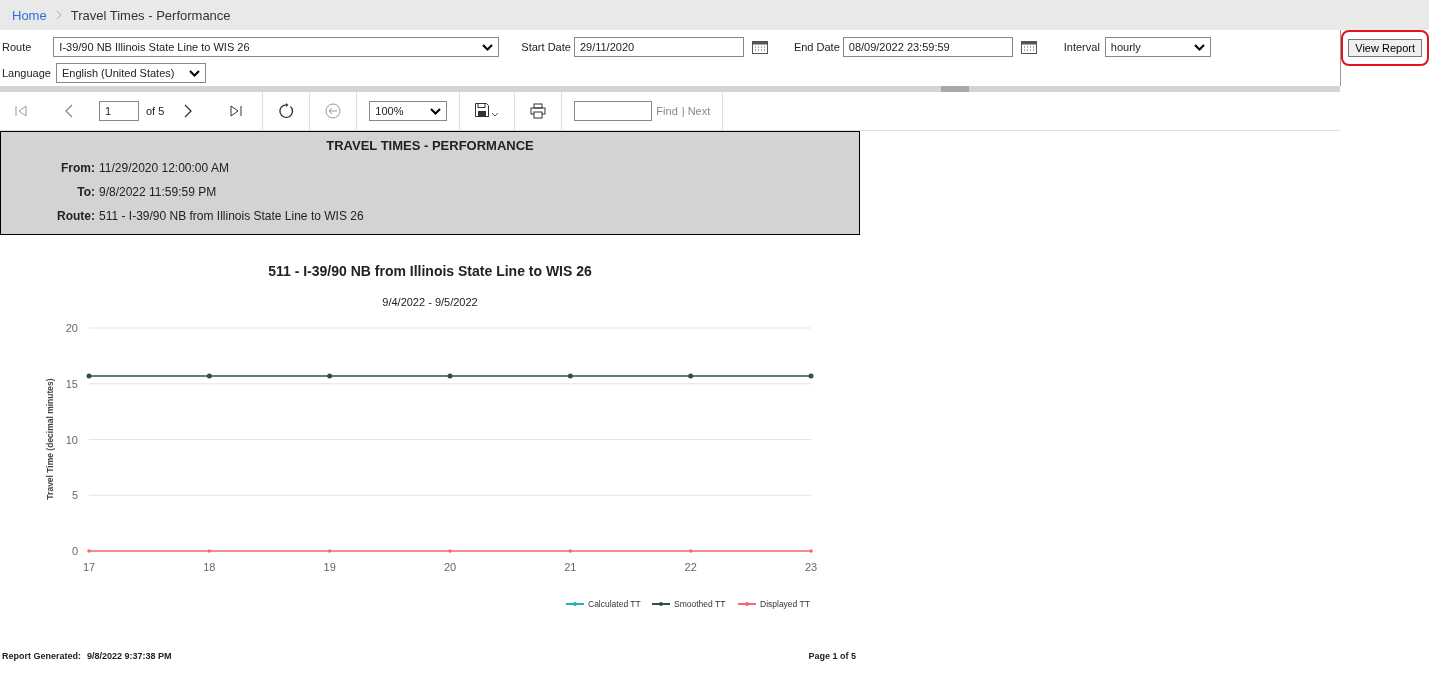  What do you see at coordinates (129, 656) in the screenshot?
I see `report-generated-value: 9/8/2022 9:37:38 PM` at bounding box center [129, 656].